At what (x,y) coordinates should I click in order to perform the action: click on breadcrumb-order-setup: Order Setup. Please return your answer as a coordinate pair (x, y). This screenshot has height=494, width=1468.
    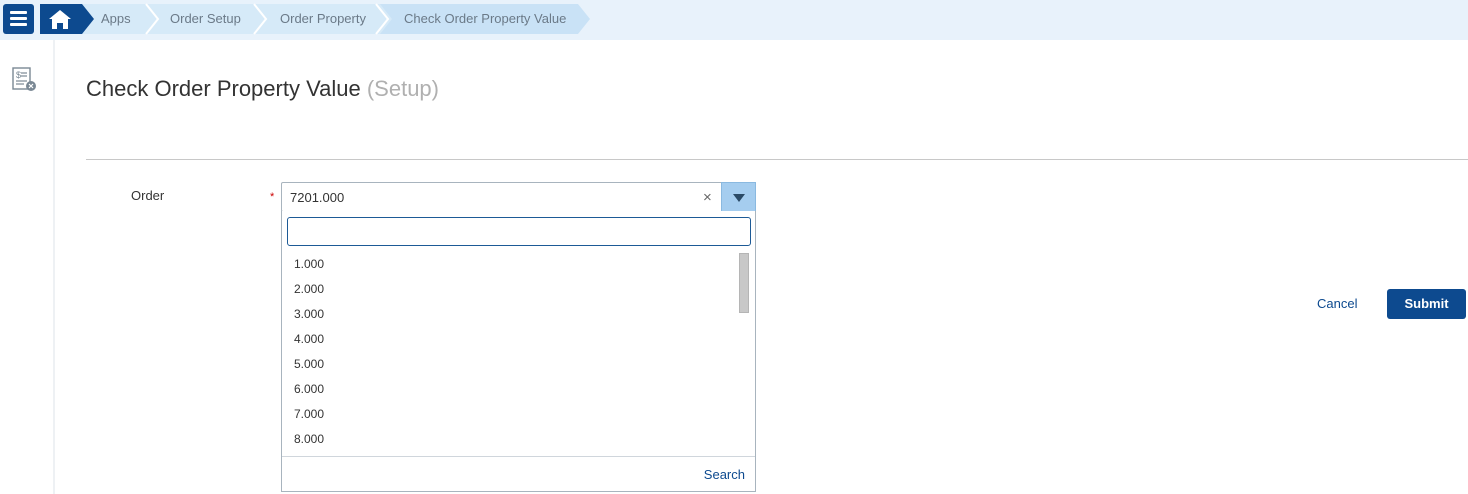
    Looking at the image, I should click on (208, 19).